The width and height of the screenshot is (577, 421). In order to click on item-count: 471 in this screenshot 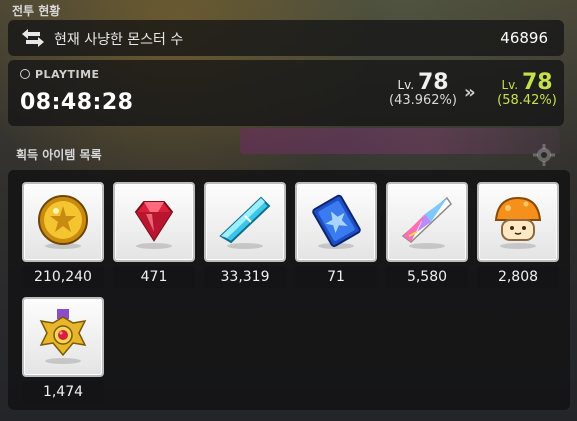, I will do `click(154, 277)`.